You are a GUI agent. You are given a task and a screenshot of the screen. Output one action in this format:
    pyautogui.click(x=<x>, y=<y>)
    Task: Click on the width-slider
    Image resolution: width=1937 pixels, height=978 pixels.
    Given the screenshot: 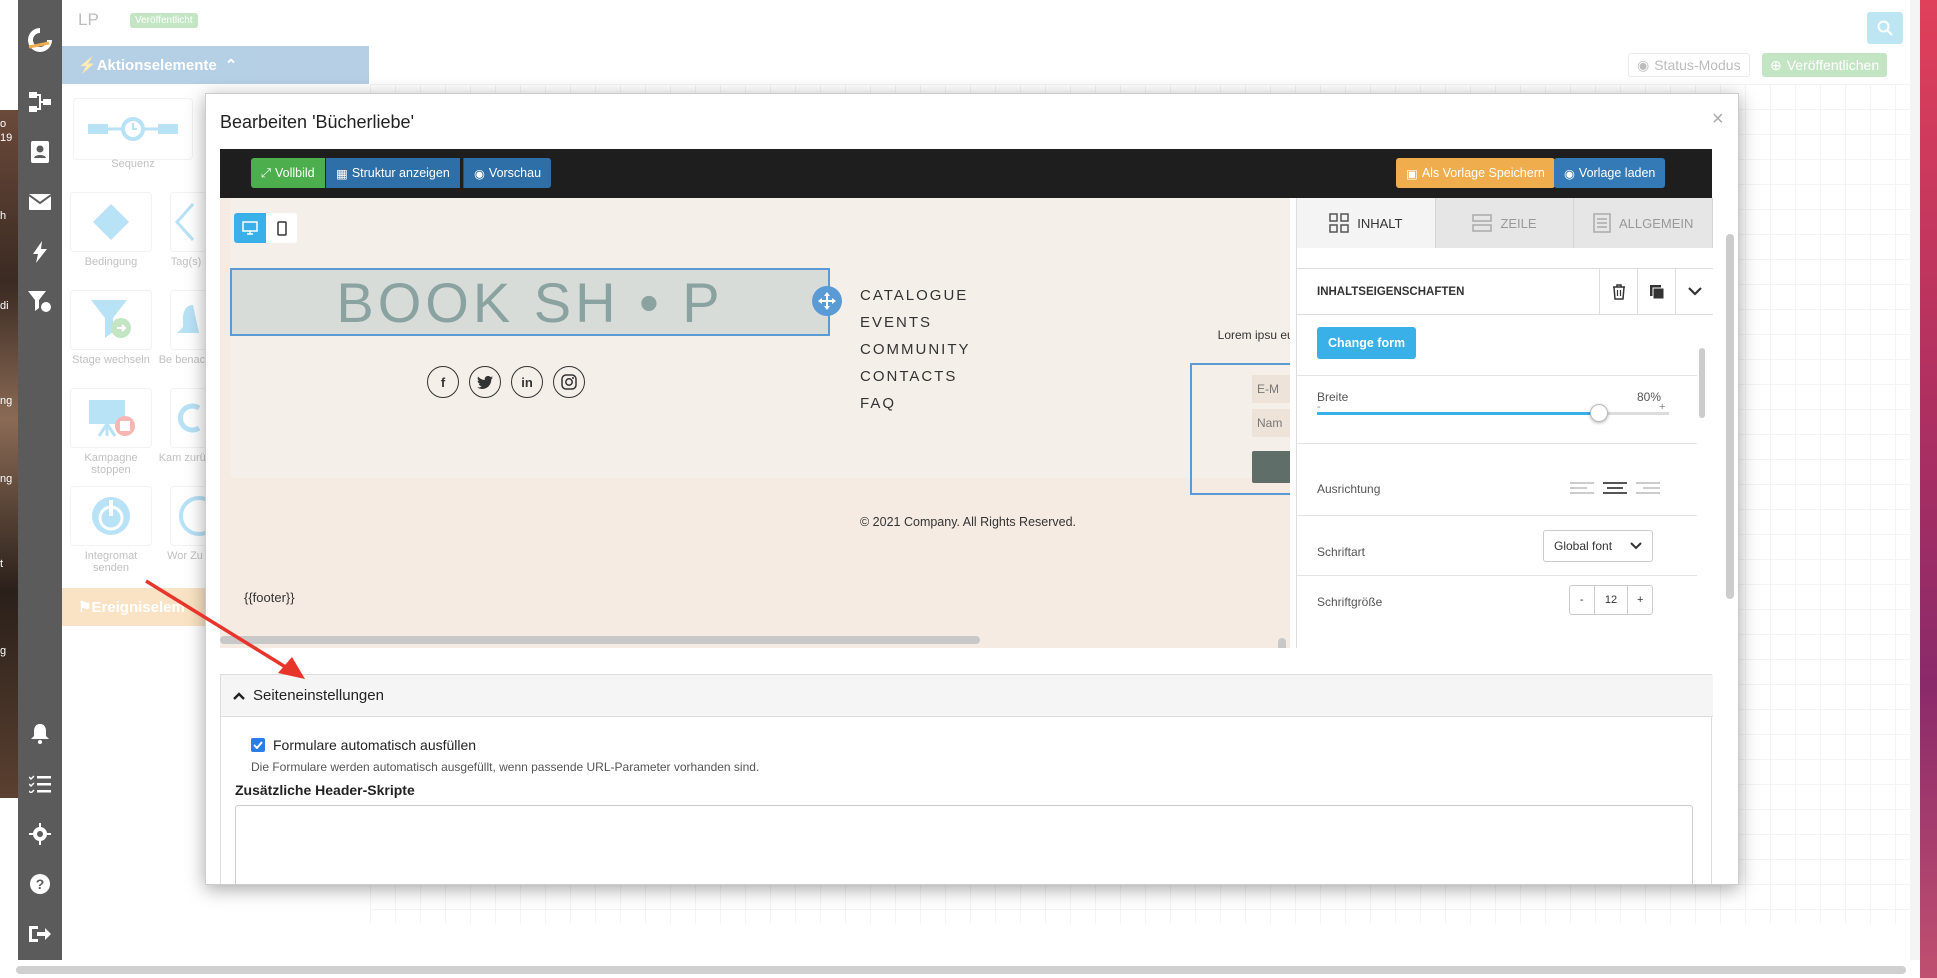 What is the action you would take?
    pyautogui.click(x=1493, y=413)
    